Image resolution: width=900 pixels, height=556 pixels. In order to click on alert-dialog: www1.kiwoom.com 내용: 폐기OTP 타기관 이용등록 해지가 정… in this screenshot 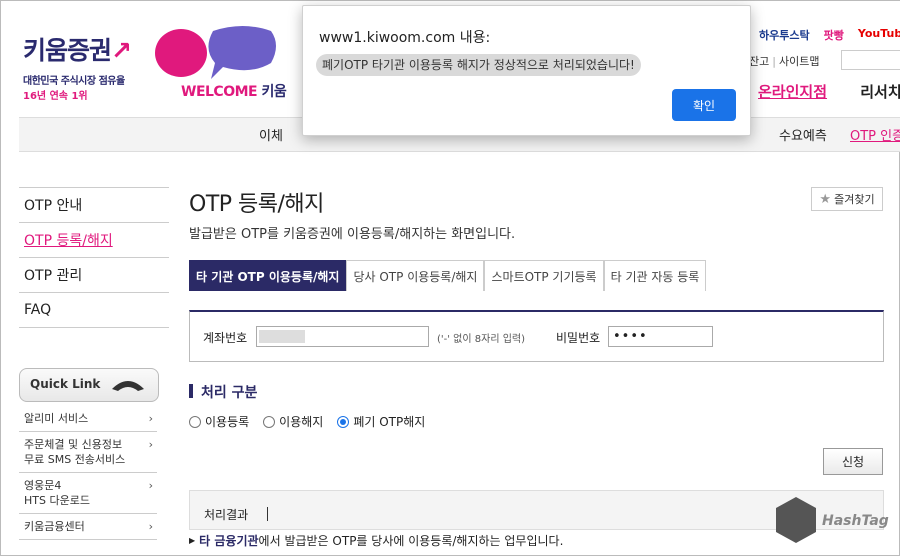, I will do `click(526, 70)`.